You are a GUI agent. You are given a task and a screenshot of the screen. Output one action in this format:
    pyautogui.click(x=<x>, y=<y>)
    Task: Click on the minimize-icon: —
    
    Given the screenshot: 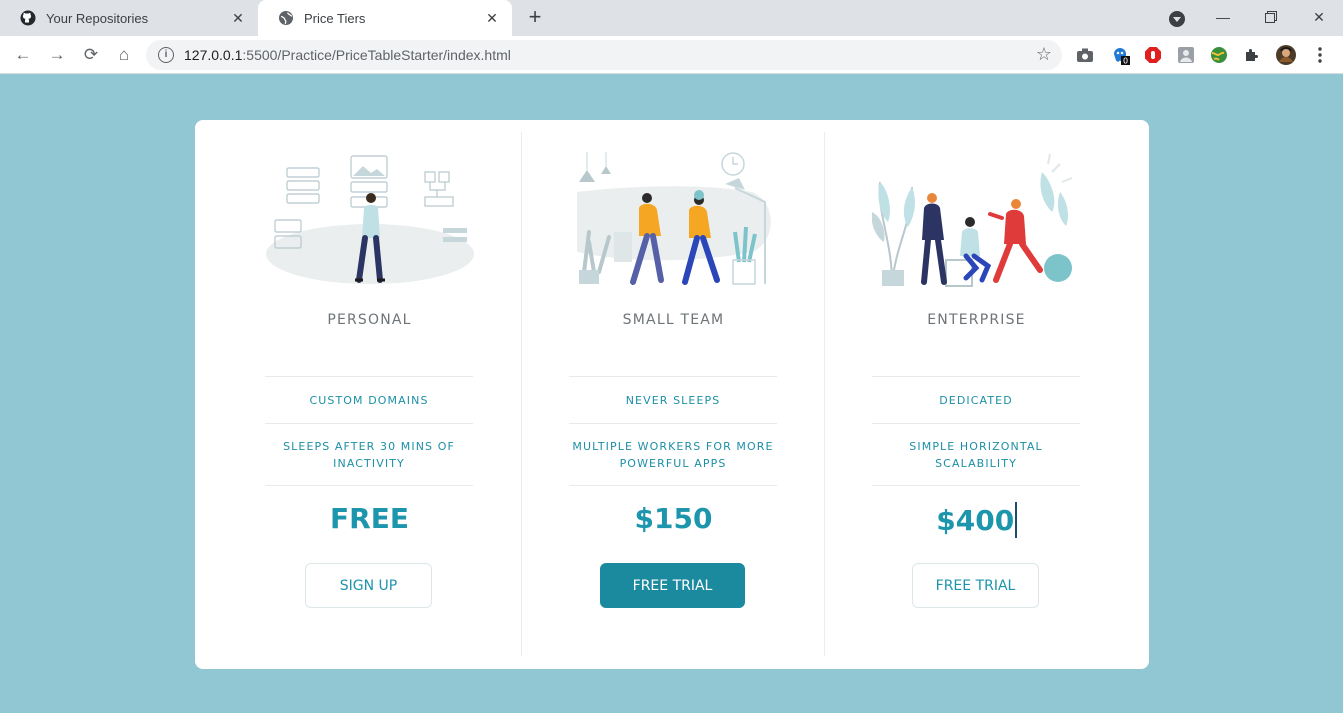 What is the action you would take?
    pyautogui.click(x=1223, y=17)
    